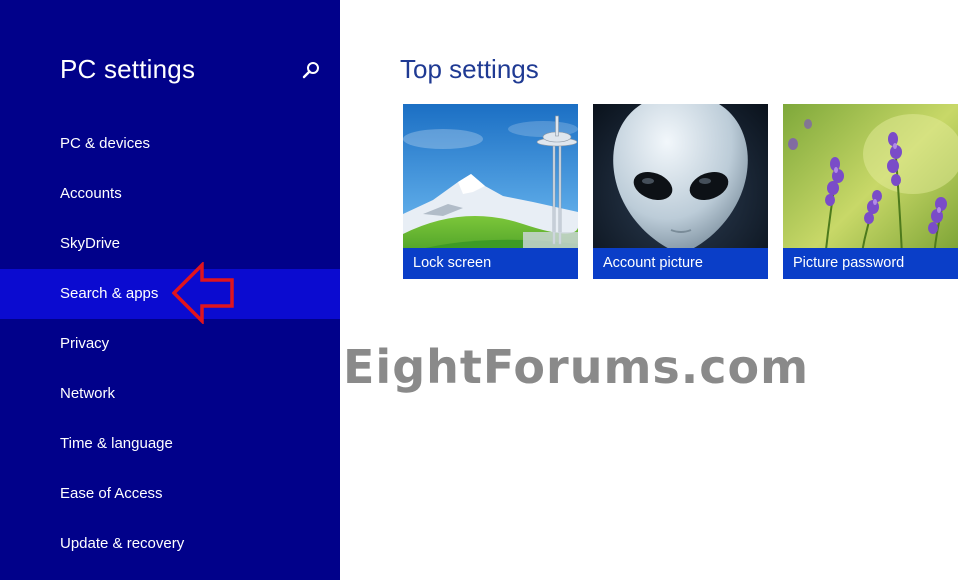 The height and width of the screenshot is (580, 976). I want to click on nav-item-update-recovery: Update & recovery, so click(170, 544).